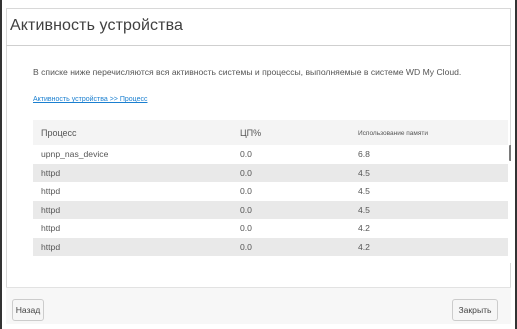 The width and height of the screenshot is (517, 329). I want to click on table-row: upnp_nas_device 0.0 6.8, so click(270, 154).